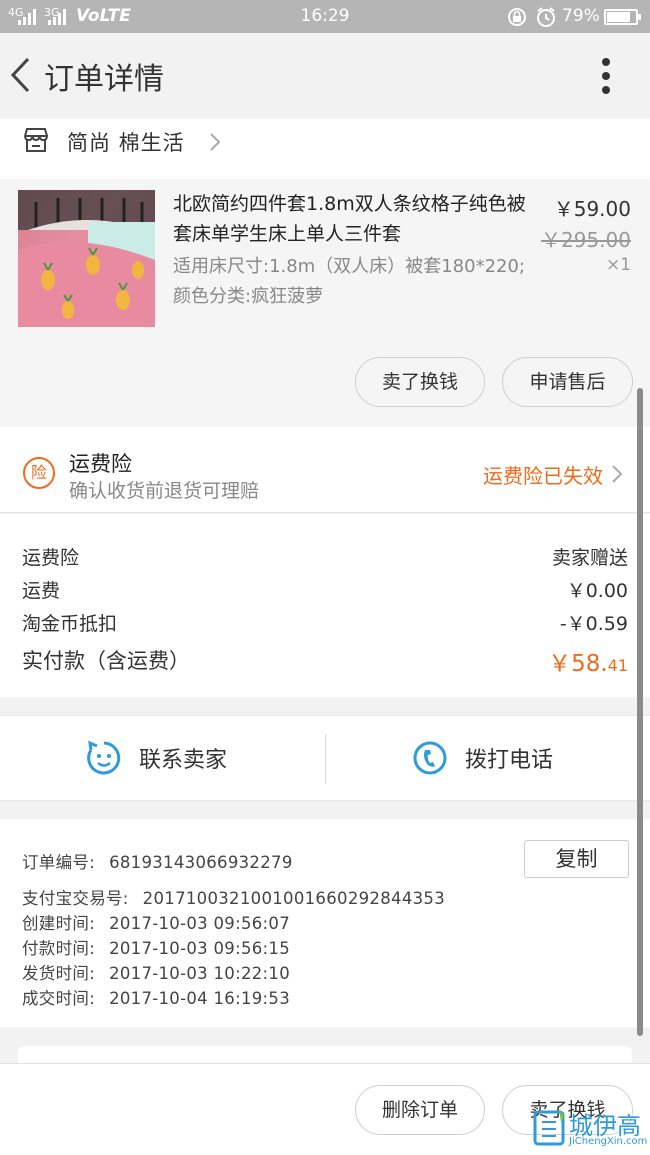 The height and width of the screenshot is (1155, 650). I want to click on paid-amount-cents: 41, so click(617, 665).